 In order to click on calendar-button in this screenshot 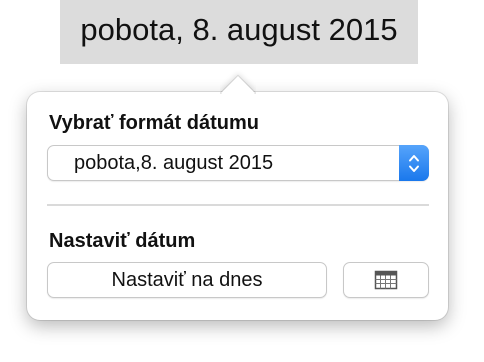, I will do `click(386, 280)`.